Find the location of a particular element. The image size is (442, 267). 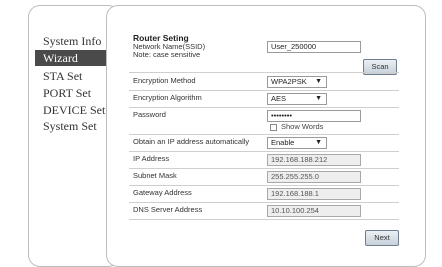

ssid-note: Note: case sensitive is located at coordinates (167, 54).